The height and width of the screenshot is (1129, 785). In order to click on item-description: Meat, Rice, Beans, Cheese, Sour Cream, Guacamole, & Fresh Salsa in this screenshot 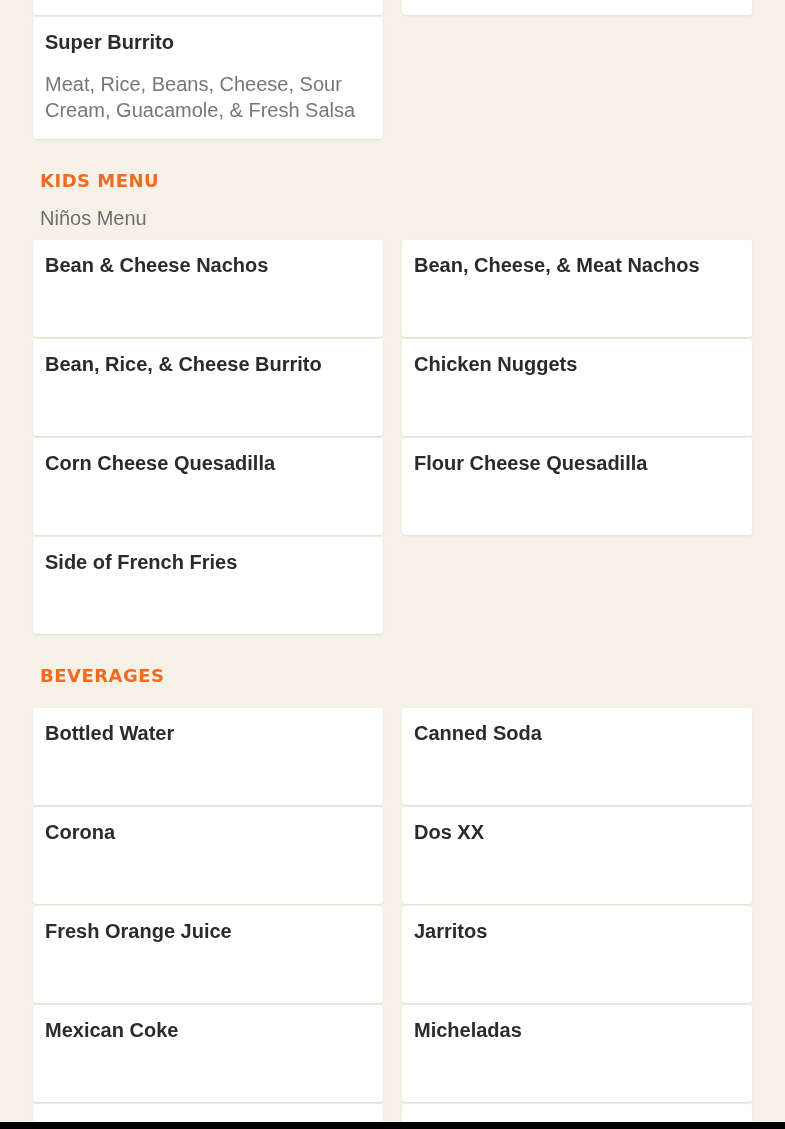, I will do `click(201, 97)`.